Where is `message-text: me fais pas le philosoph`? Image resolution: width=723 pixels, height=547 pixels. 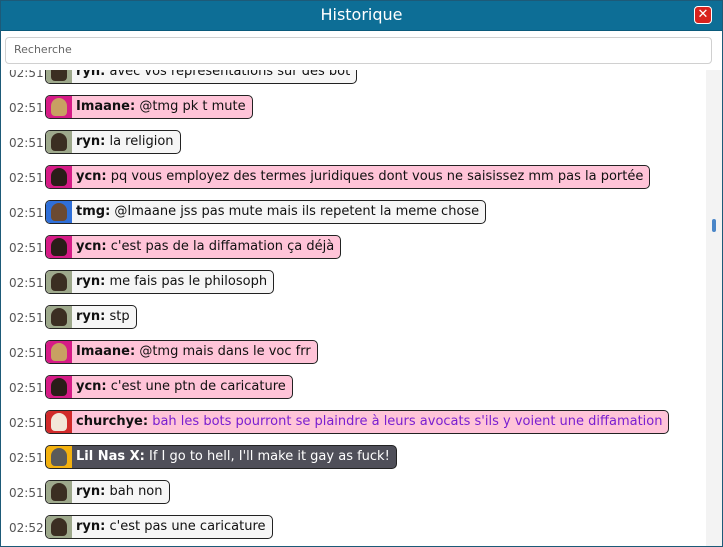
message-text: me fais pas le philosoph is located at coordinates (186, 281).